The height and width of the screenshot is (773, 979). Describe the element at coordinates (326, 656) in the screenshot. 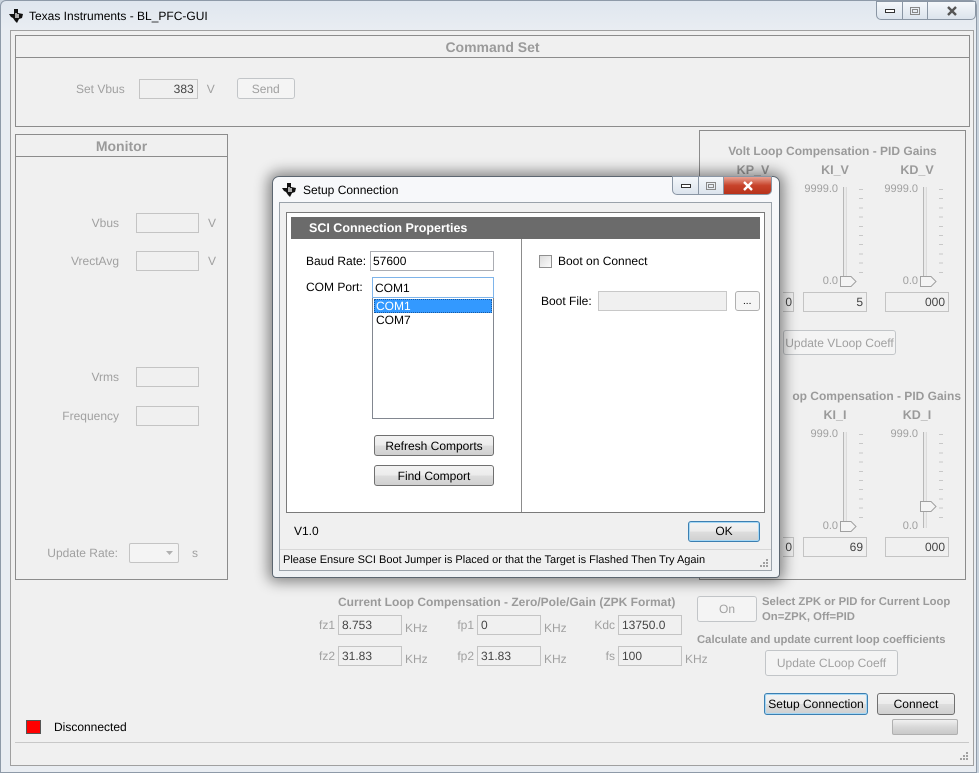

I see `field-label: fz2` at that location.